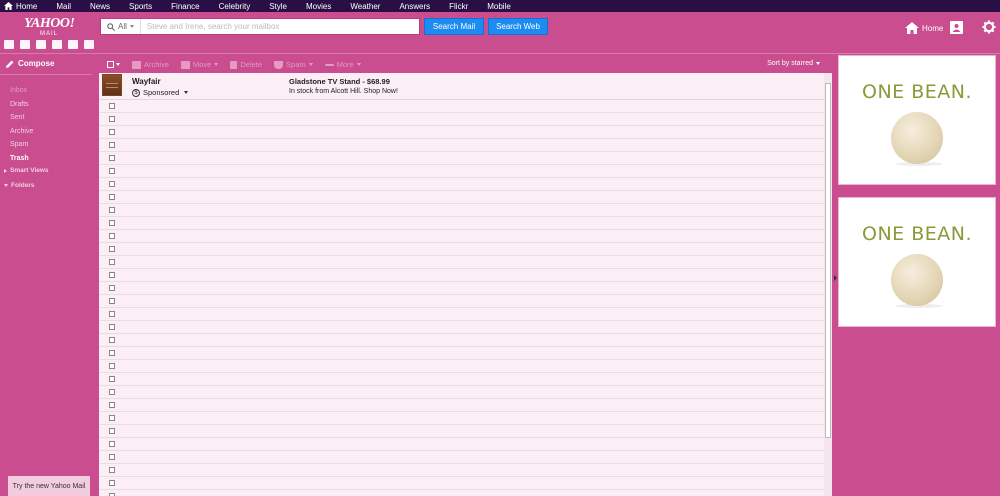 This screenshot has width=1000, height=496. Describe the element at coordinates (924, 28) in the screenshot. I see `home-link: Home` at that location.